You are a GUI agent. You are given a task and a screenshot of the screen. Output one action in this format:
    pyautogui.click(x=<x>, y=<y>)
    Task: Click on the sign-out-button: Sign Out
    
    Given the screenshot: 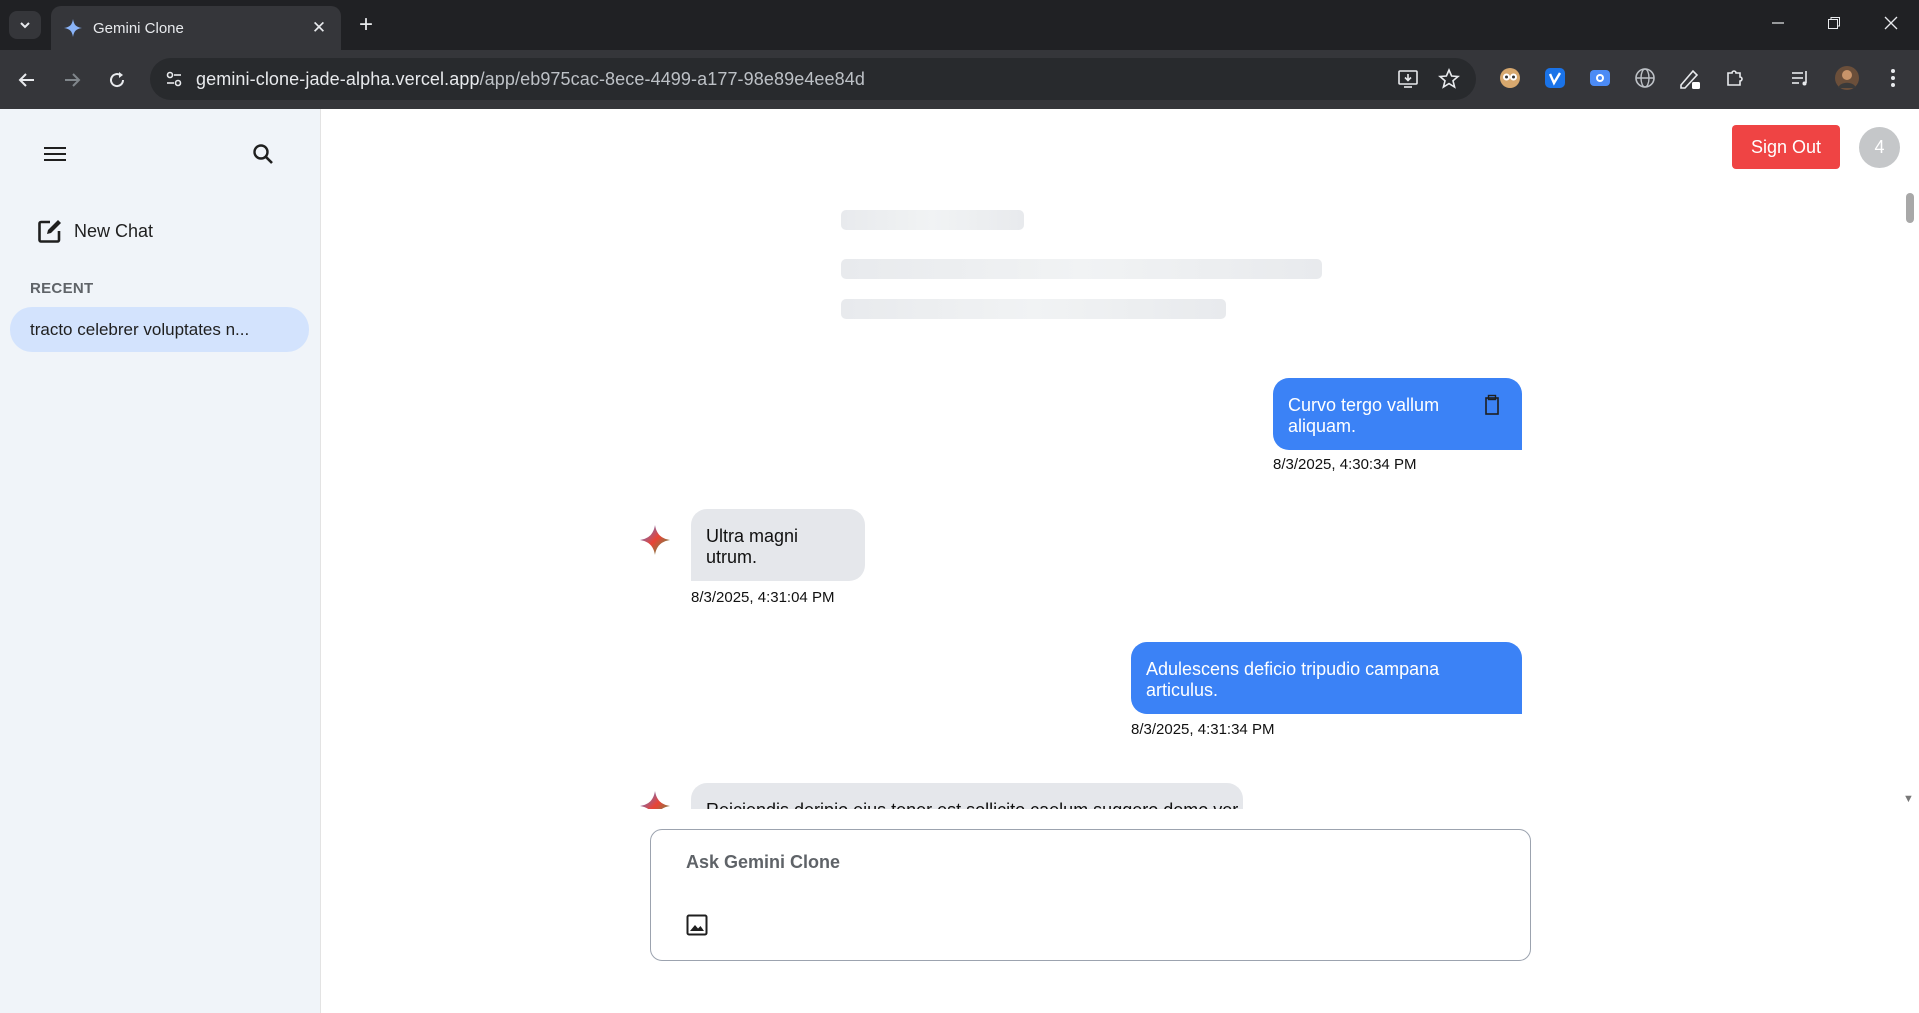 What is the action you would take?
    pyautogui.click(x=1786, y=147)
    